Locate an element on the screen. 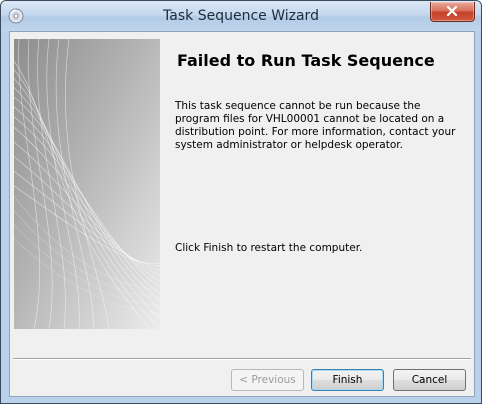 This screenshot has height=404, width=482. previous-button: < Previous is located at coordinates (267, 380).